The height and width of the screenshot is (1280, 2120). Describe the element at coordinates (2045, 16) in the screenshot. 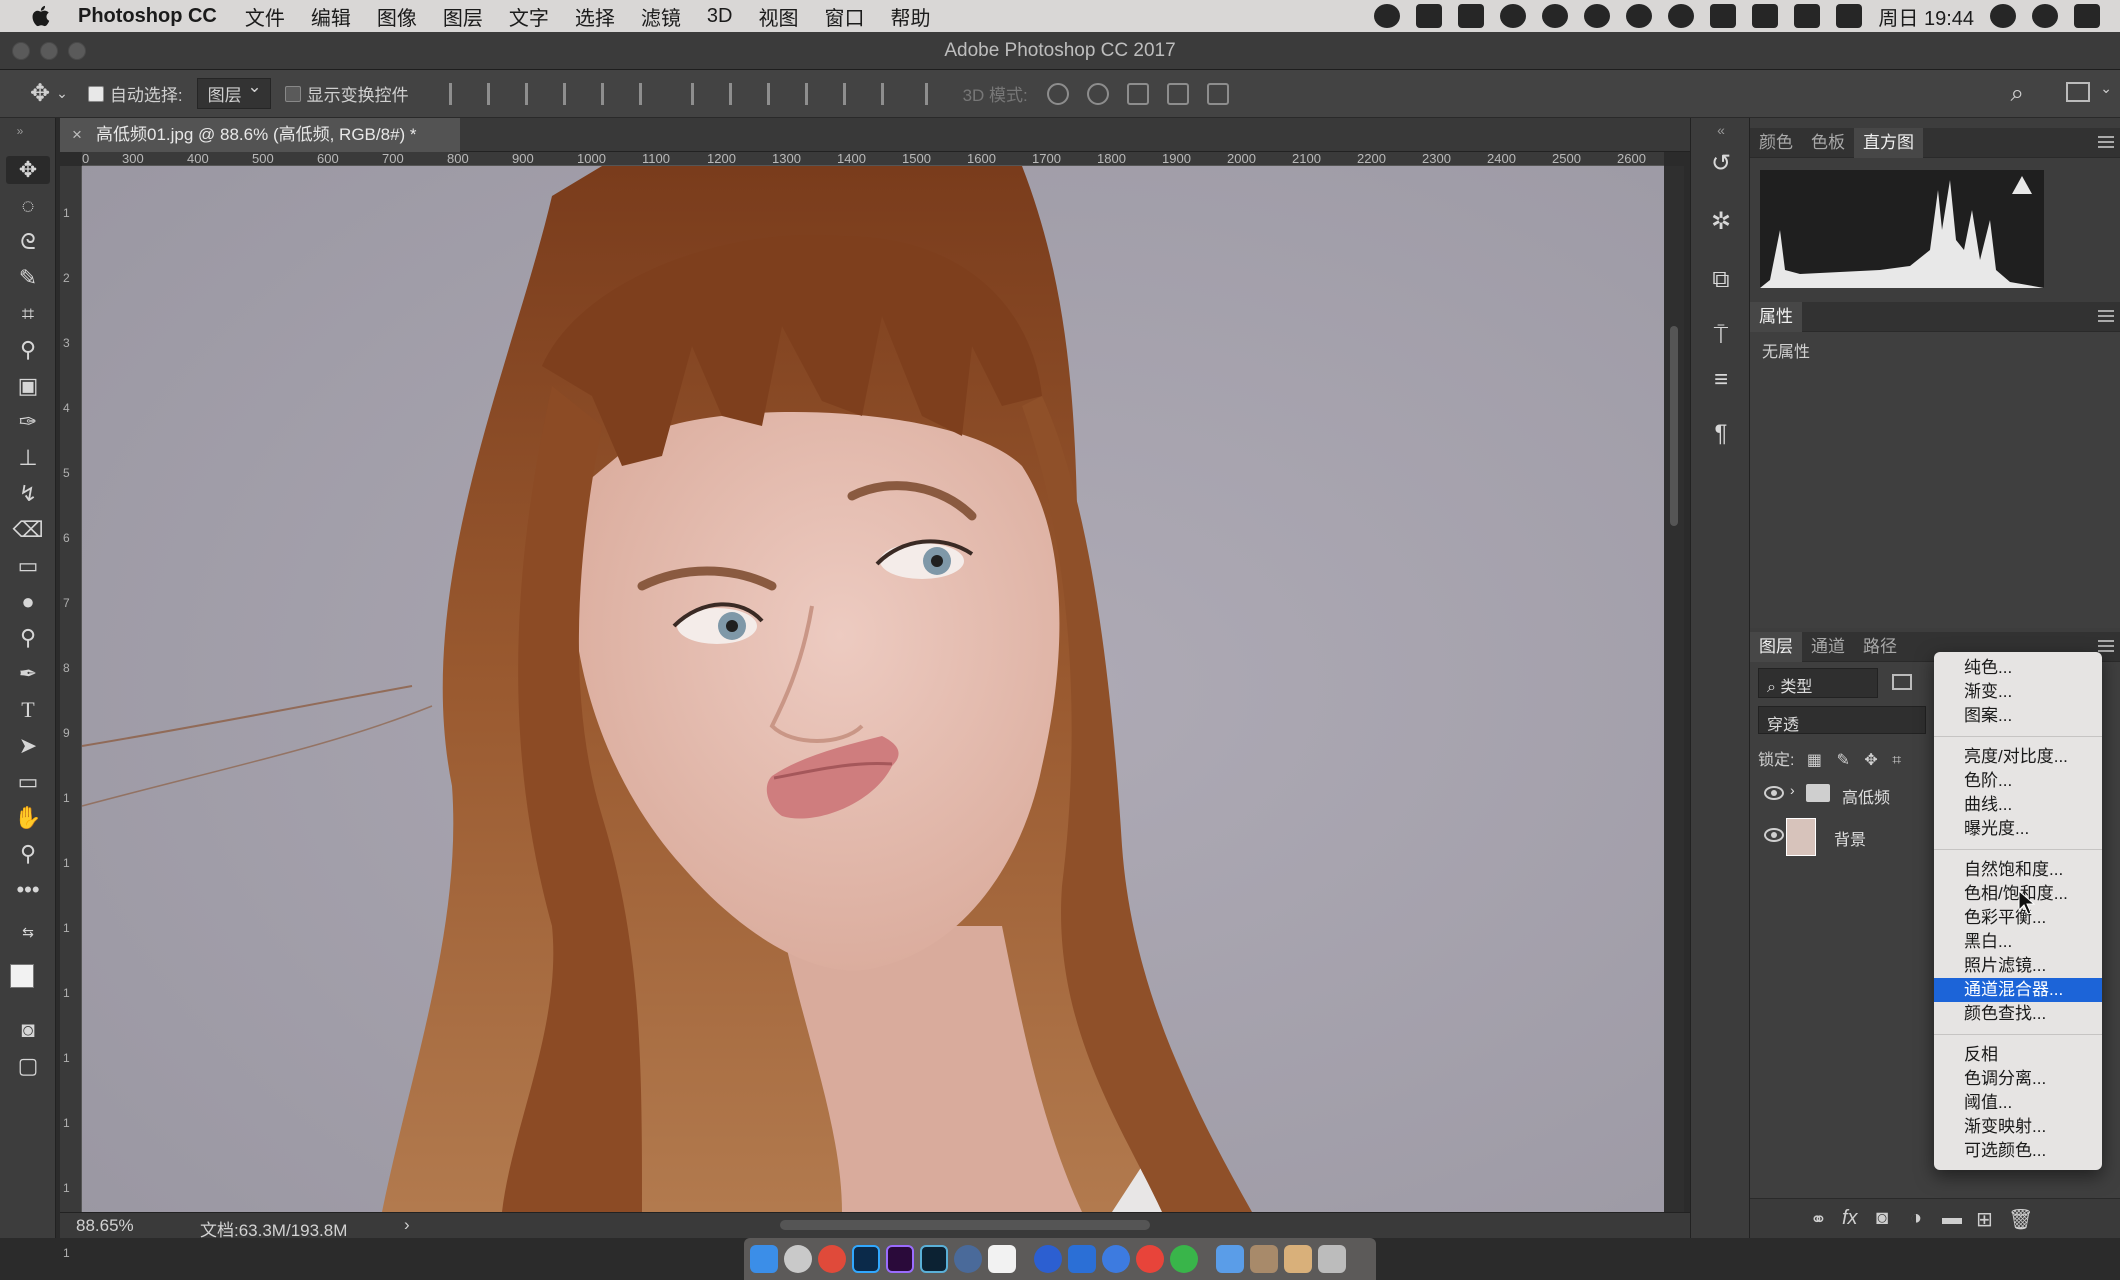

I see `siri-icon` at that location.